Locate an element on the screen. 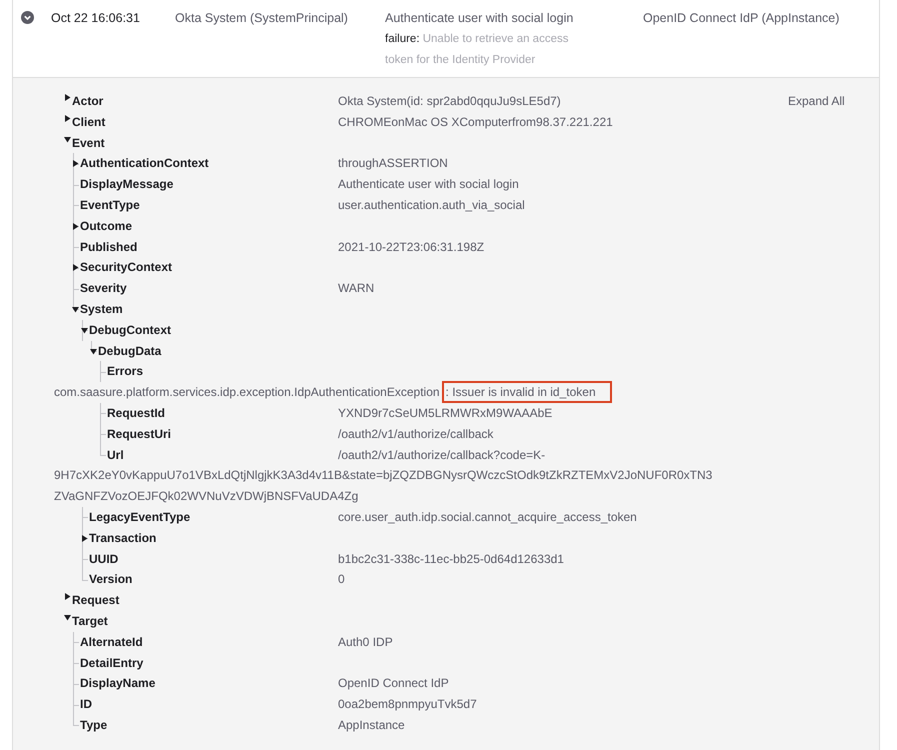 The height and width of the screenshot is (750, 897). expand-all-link: Expand All is located at coordinates (816, 101).